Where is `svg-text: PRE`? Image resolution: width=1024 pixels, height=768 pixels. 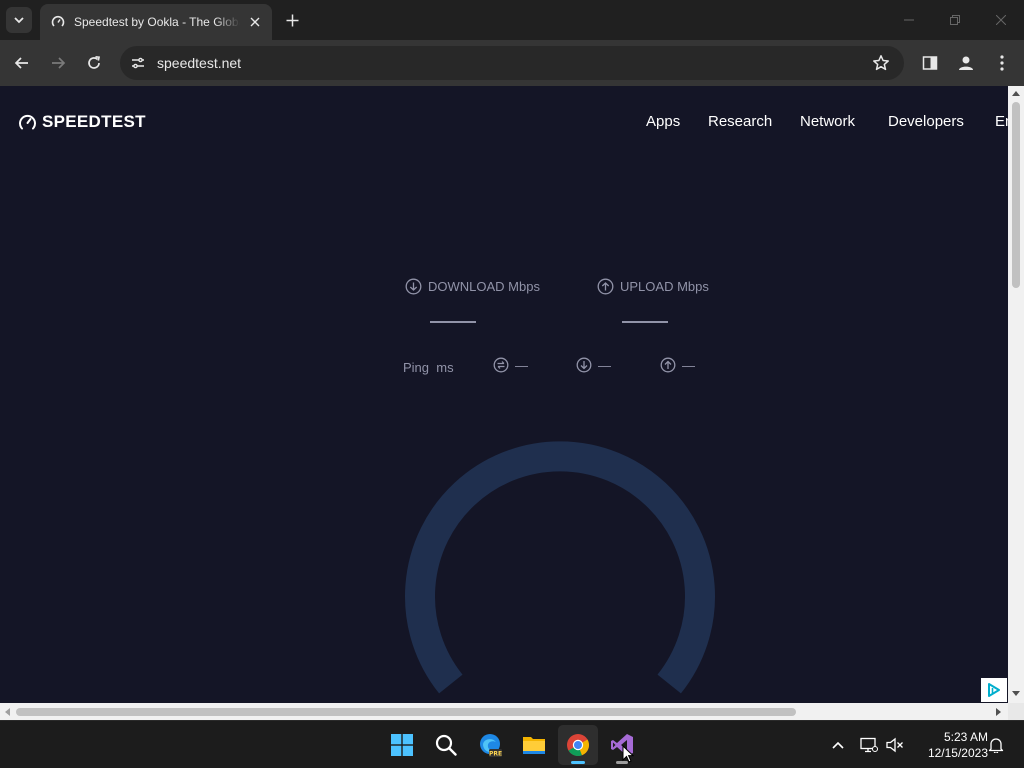 svg-text: PRE is located at coordinates (495, 753).